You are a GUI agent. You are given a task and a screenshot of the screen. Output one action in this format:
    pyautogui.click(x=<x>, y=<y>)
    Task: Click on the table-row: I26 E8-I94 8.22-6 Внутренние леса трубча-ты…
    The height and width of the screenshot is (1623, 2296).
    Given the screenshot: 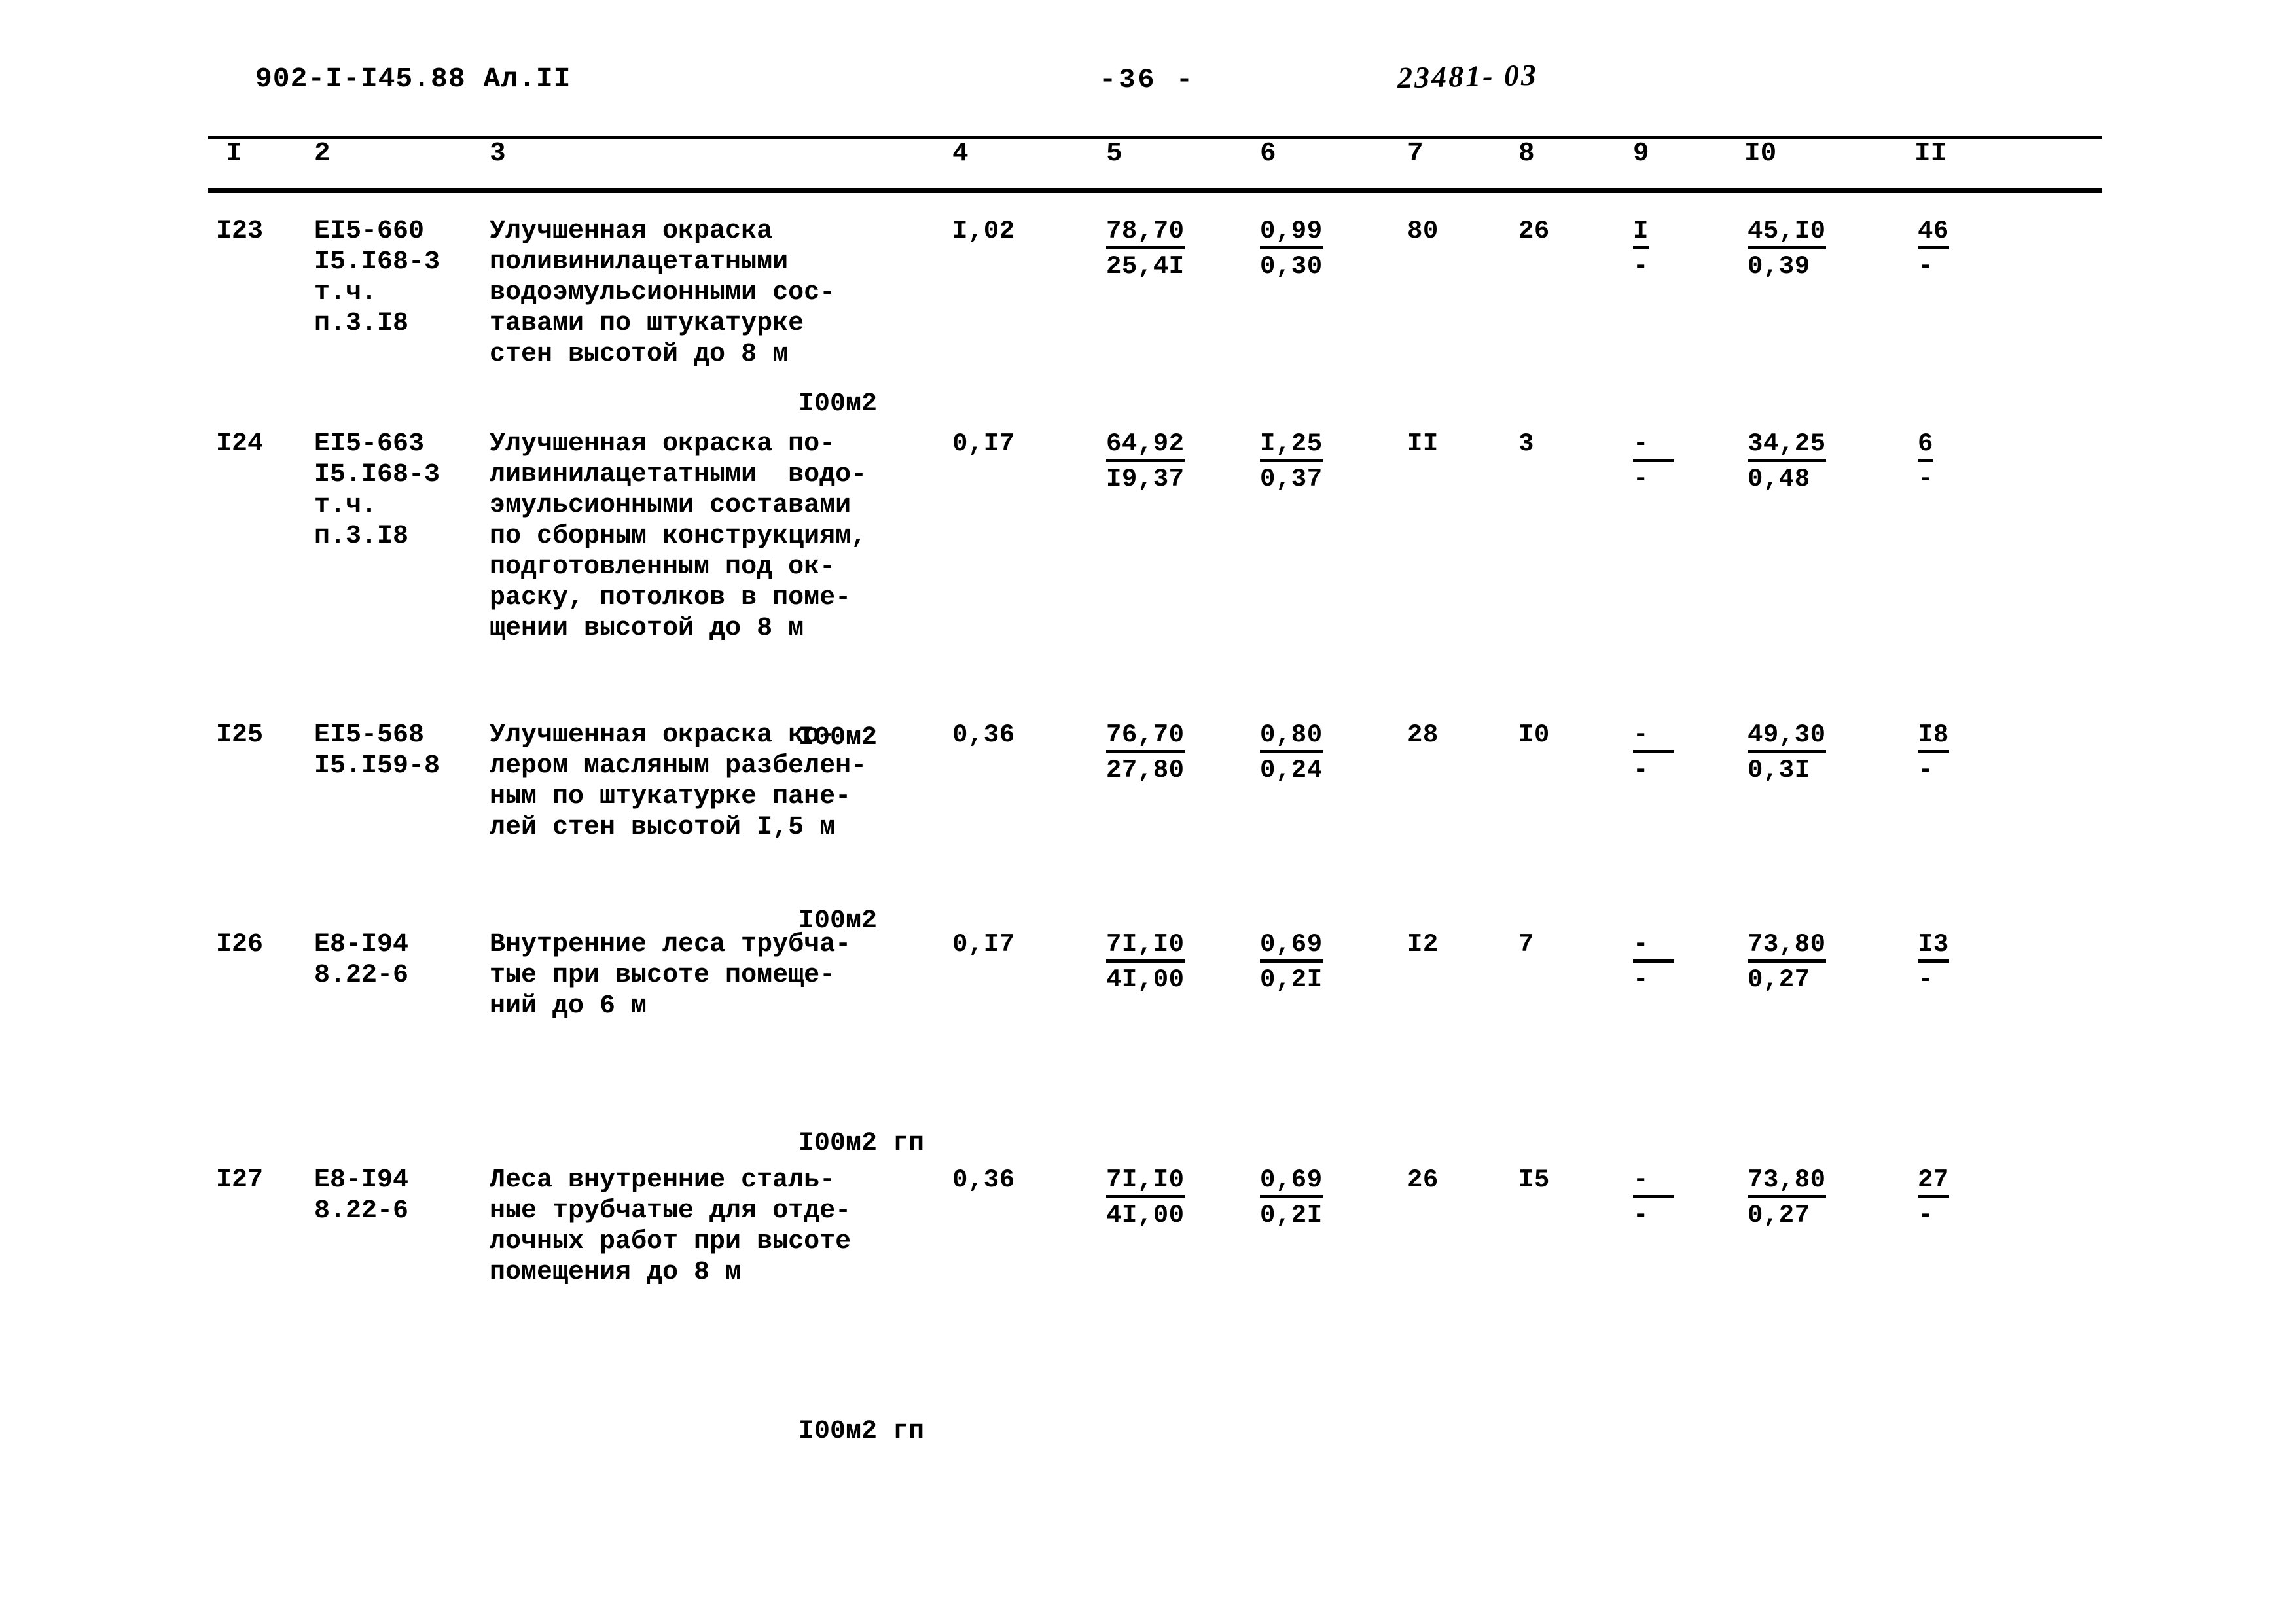 What is the action you would take?
    pyautogui.click(x=1148, y=1043)
    